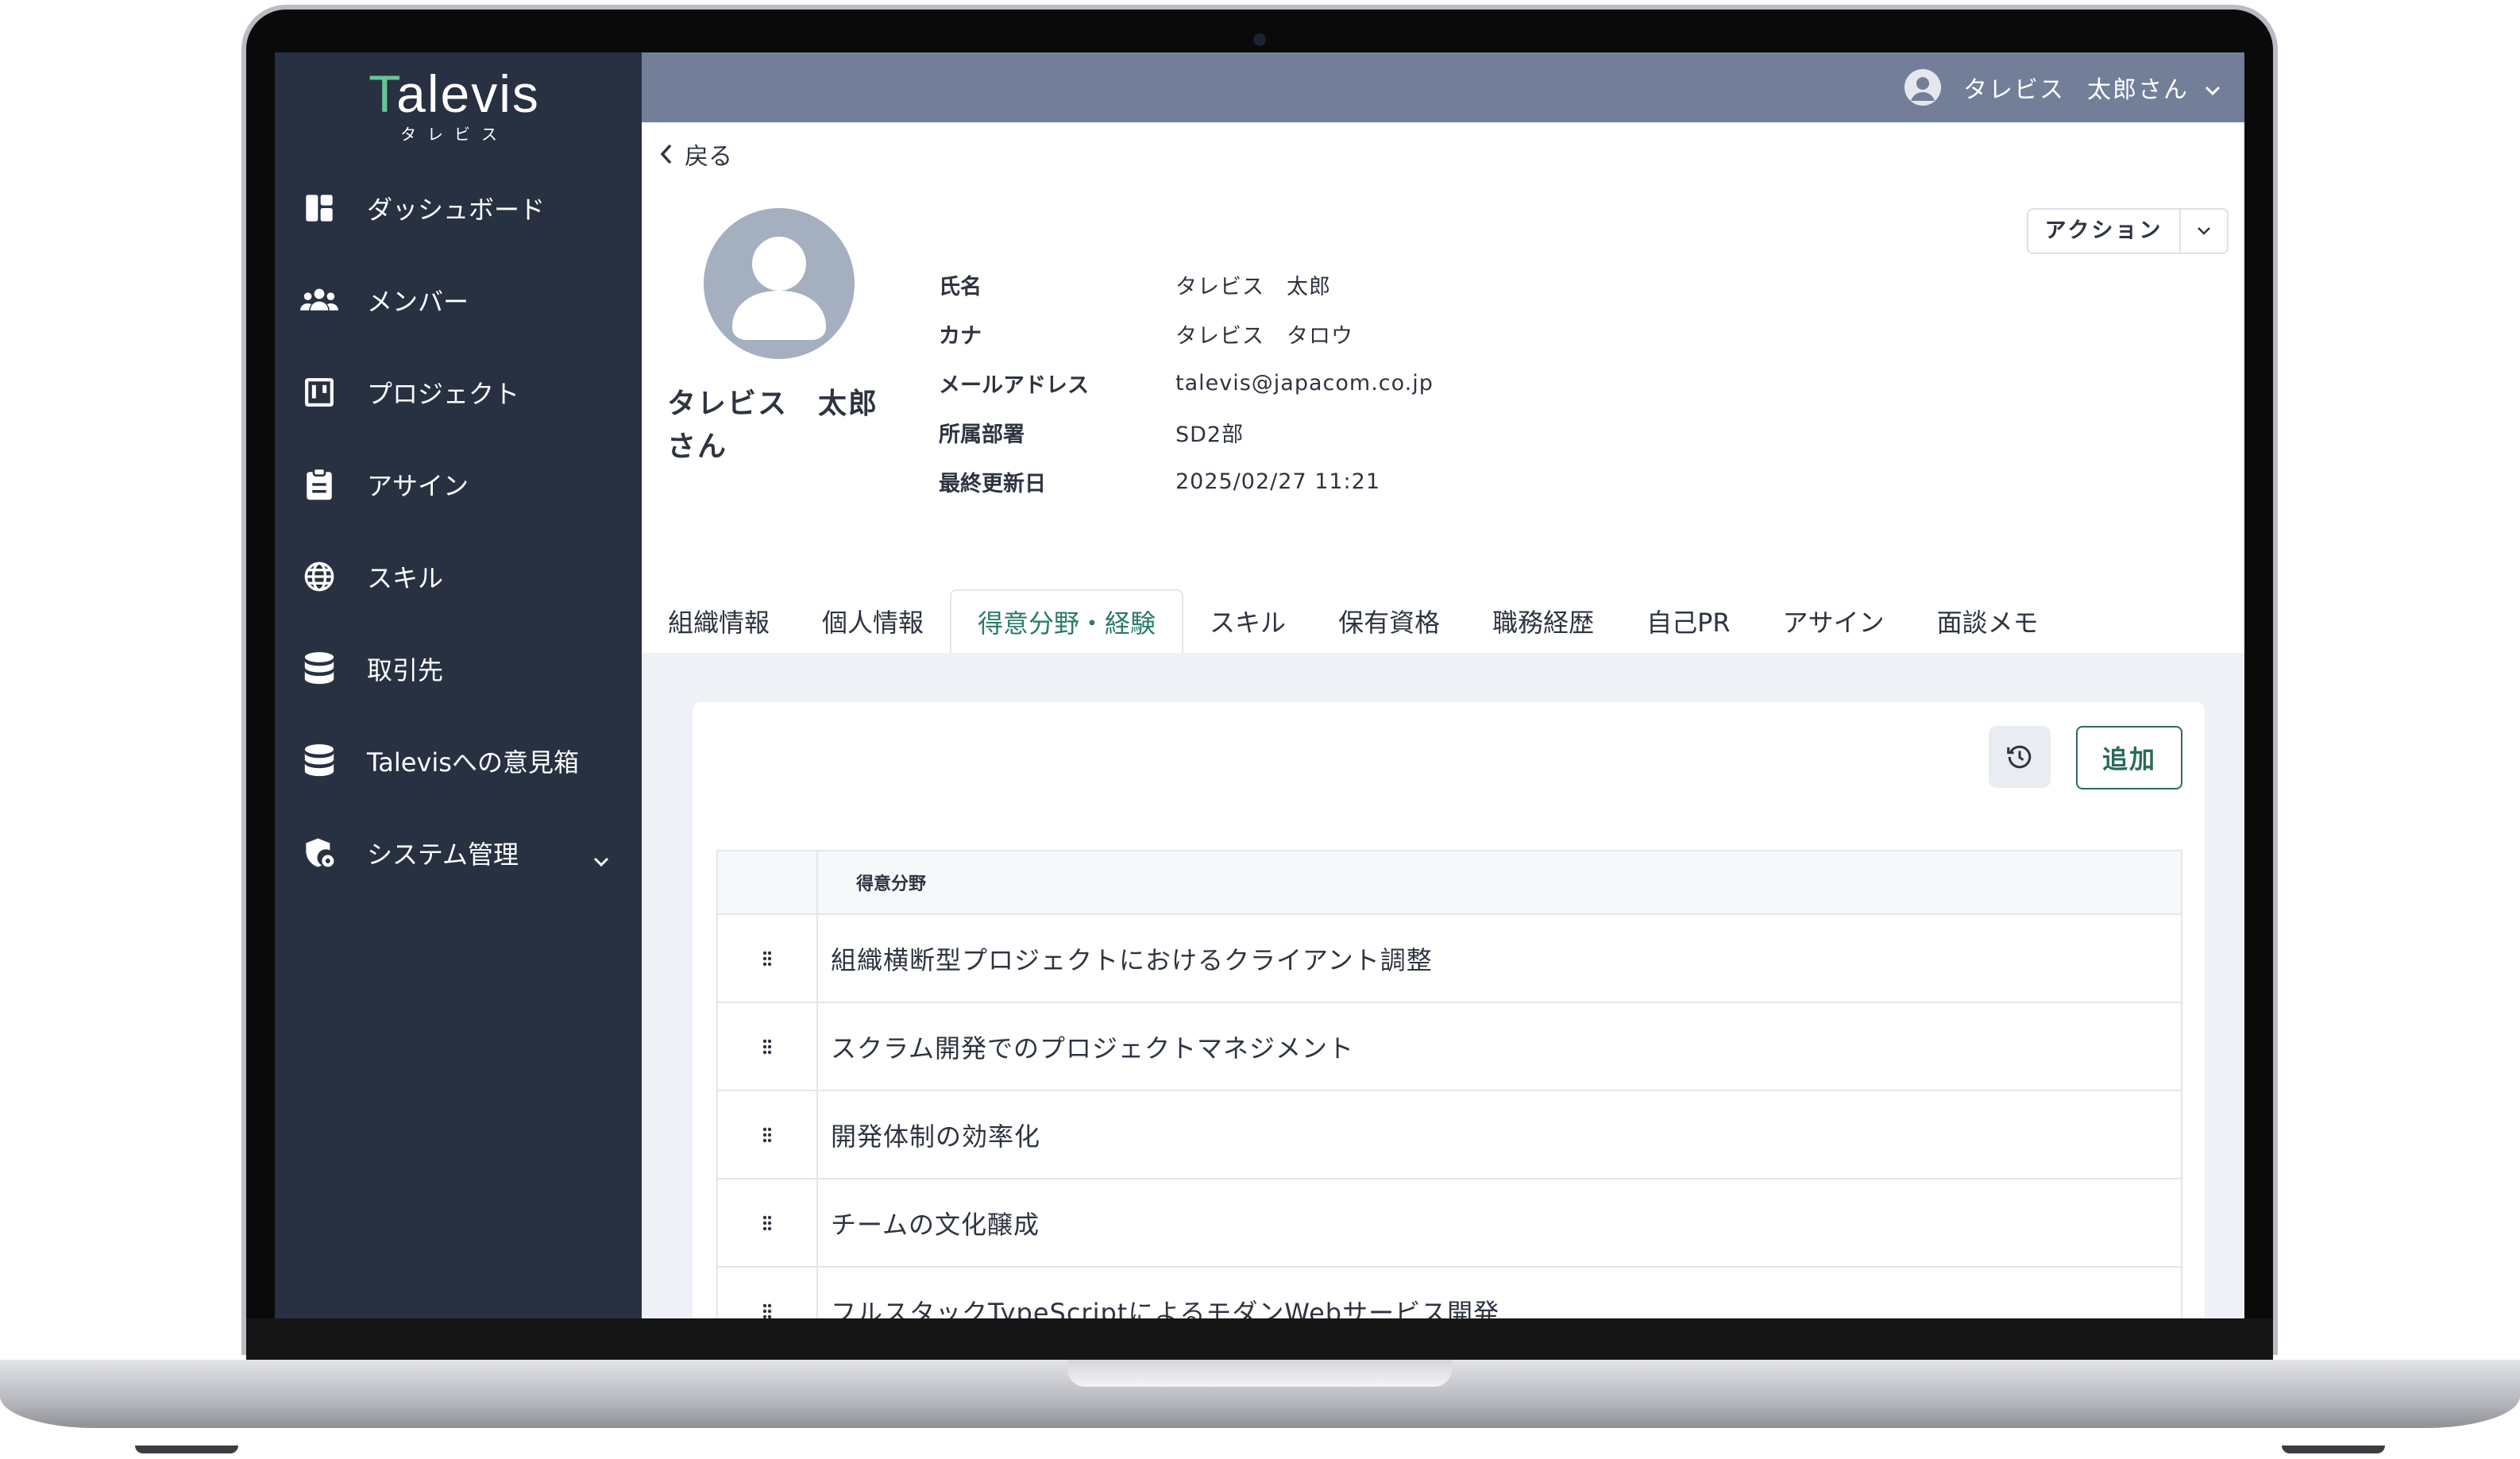  I want to click on logo-wordmark: Talevis, so click(454, 93).